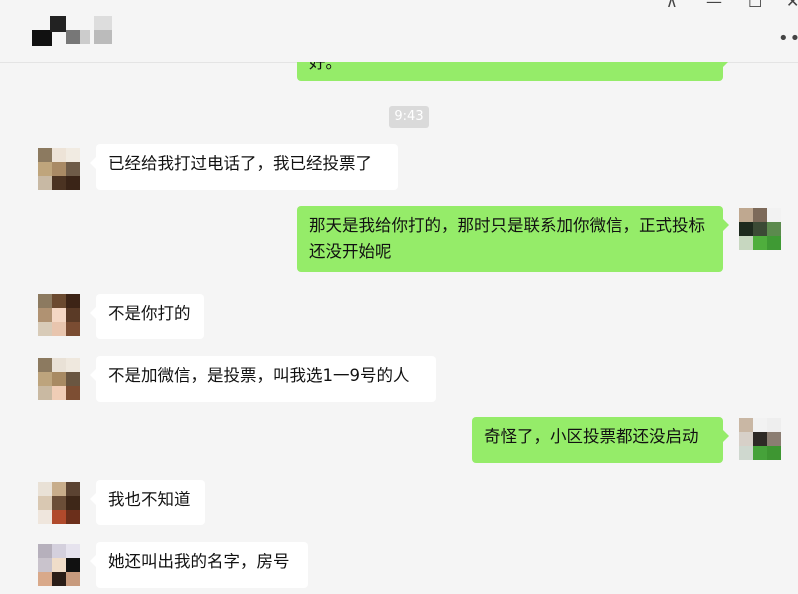 The width and height of the screenshot is (798, 594). I want to click on message-bubble: 我也不知道, so click(147, 502).